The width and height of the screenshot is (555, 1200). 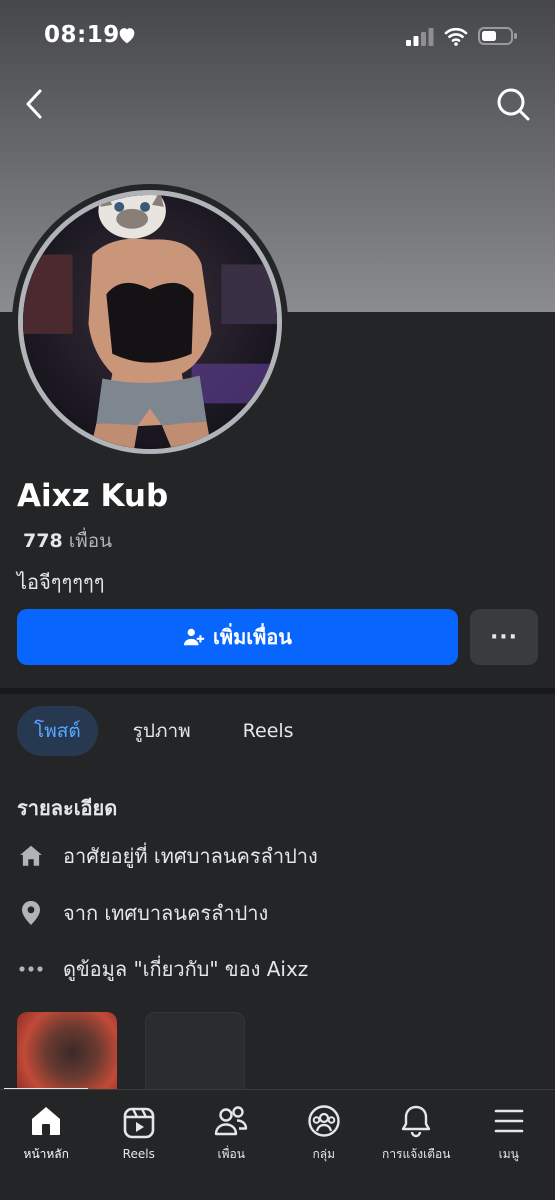 I want to click on friends-count-number: 778, so click(x=43, y=541).